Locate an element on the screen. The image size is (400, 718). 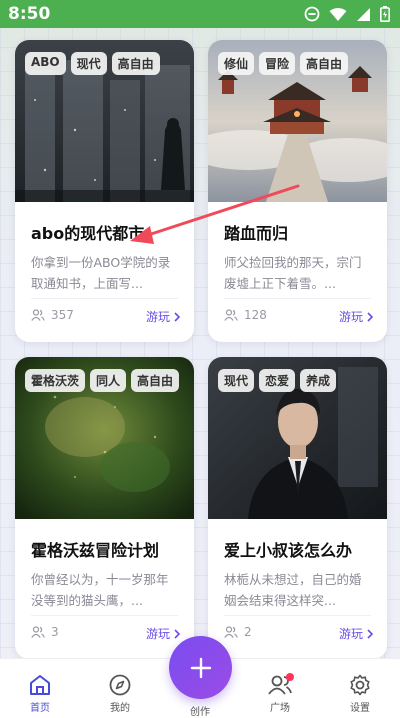
nav-settings: 设置 is located at coordinates (360, 693).